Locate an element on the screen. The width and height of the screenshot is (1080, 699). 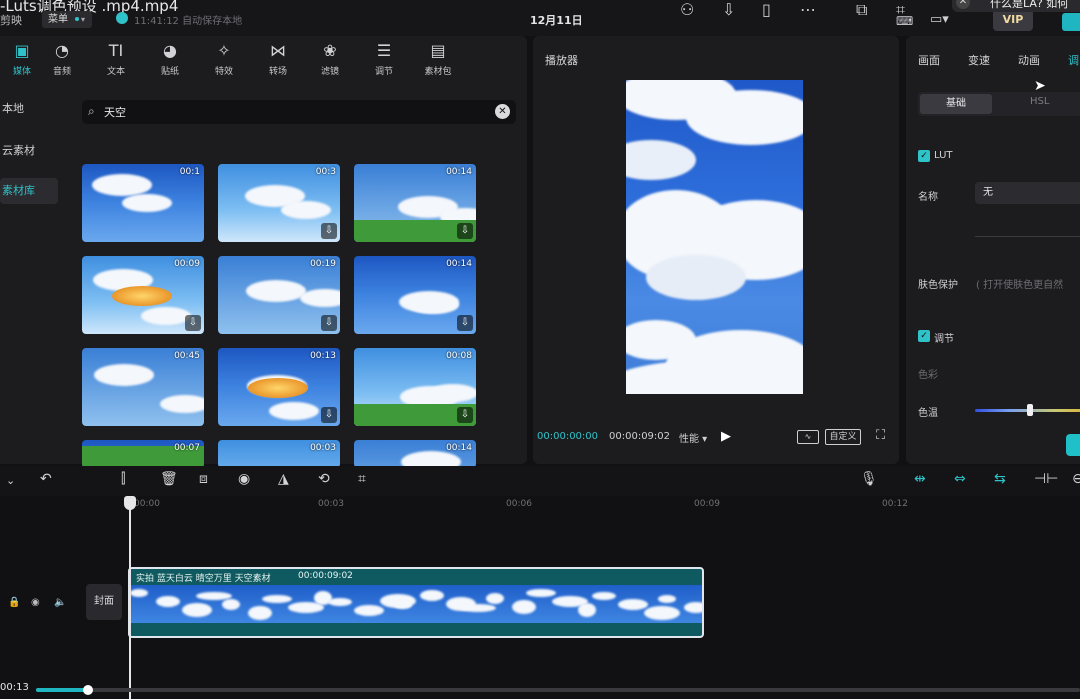
fullscreen-icon: ⛶ is located at coordinates (880, 435).